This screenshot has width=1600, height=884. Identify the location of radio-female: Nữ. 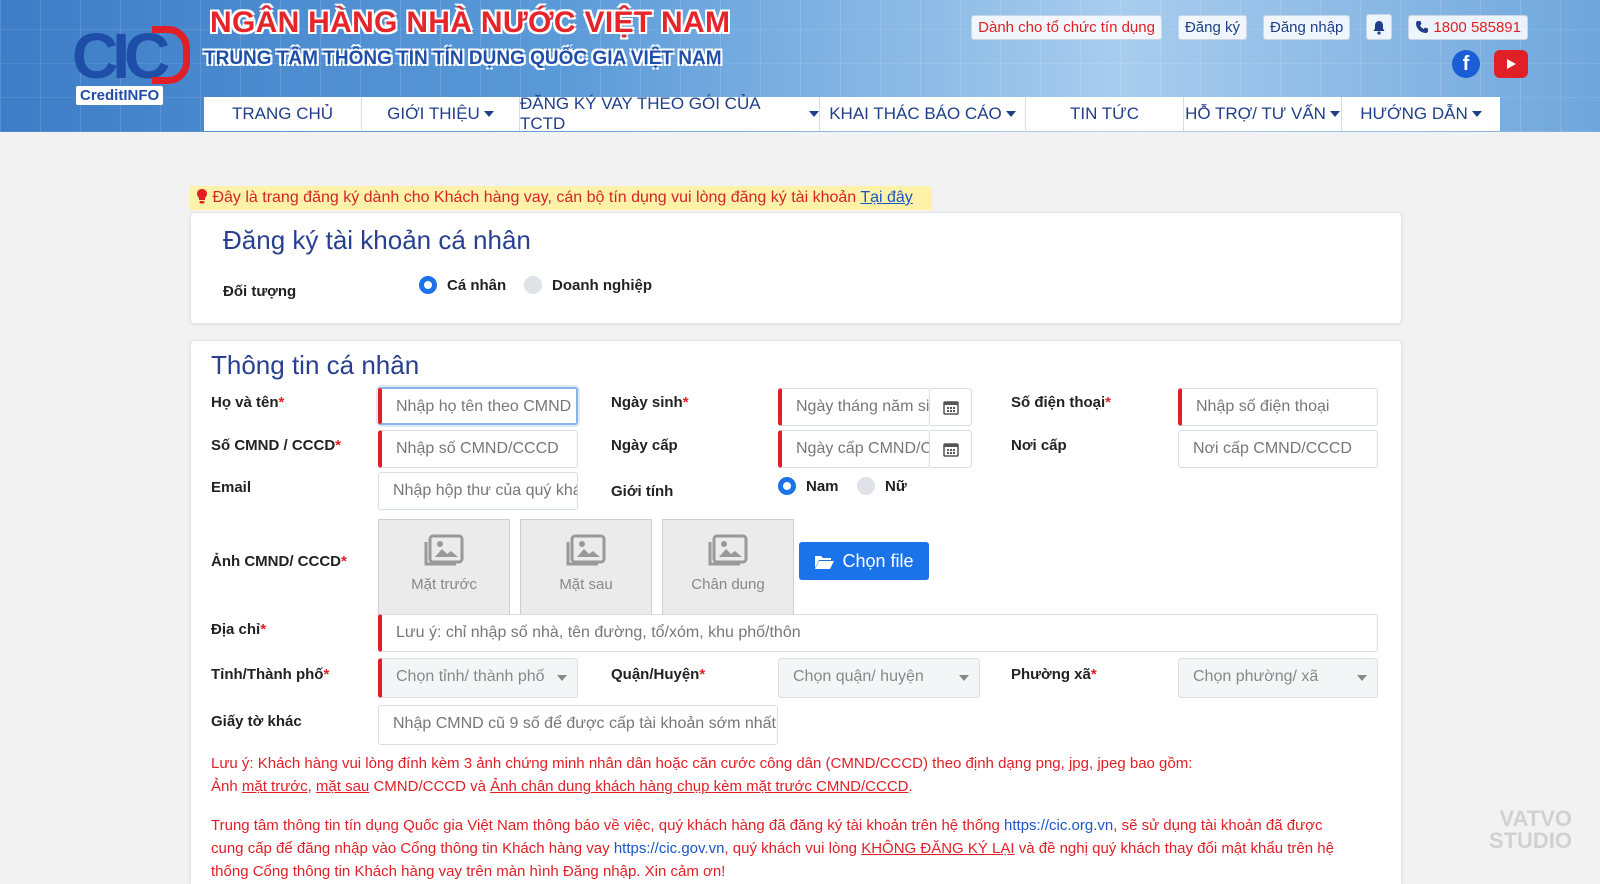
(882, 486).